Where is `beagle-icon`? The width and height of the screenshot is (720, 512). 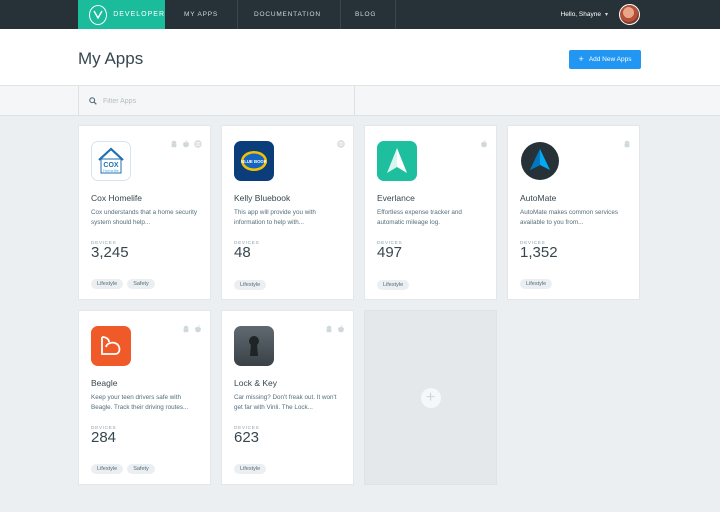 beagle-icon is located at coordinates (111, 346).